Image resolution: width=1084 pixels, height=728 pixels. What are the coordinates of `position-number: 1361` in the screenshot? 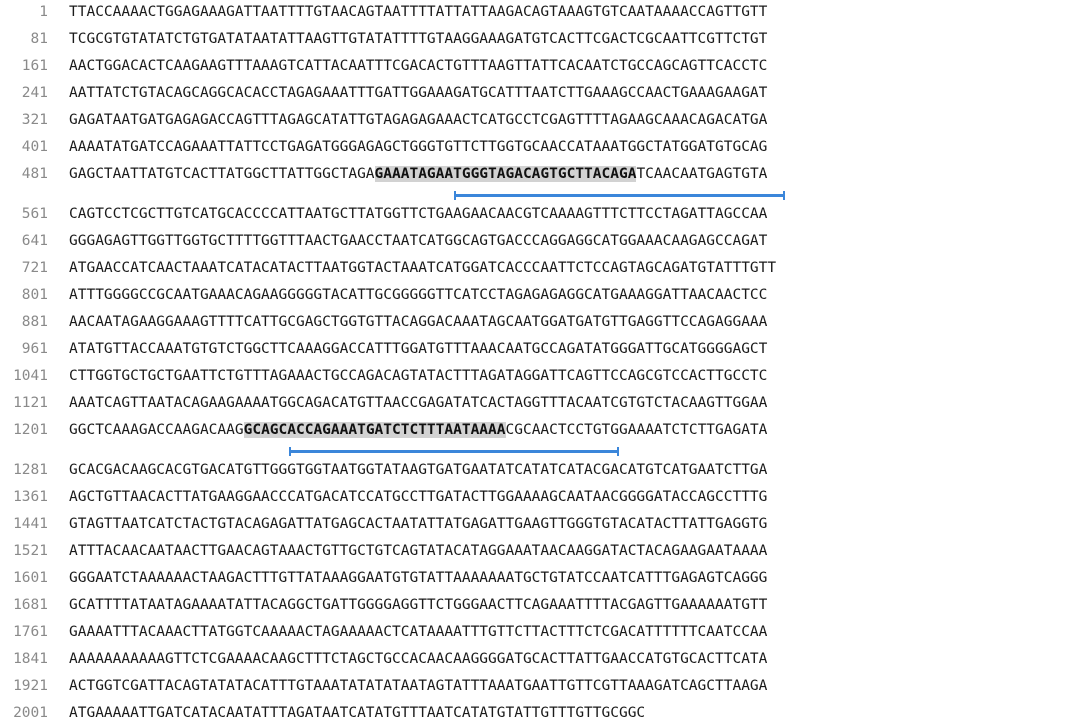 It's located at (30, 497).